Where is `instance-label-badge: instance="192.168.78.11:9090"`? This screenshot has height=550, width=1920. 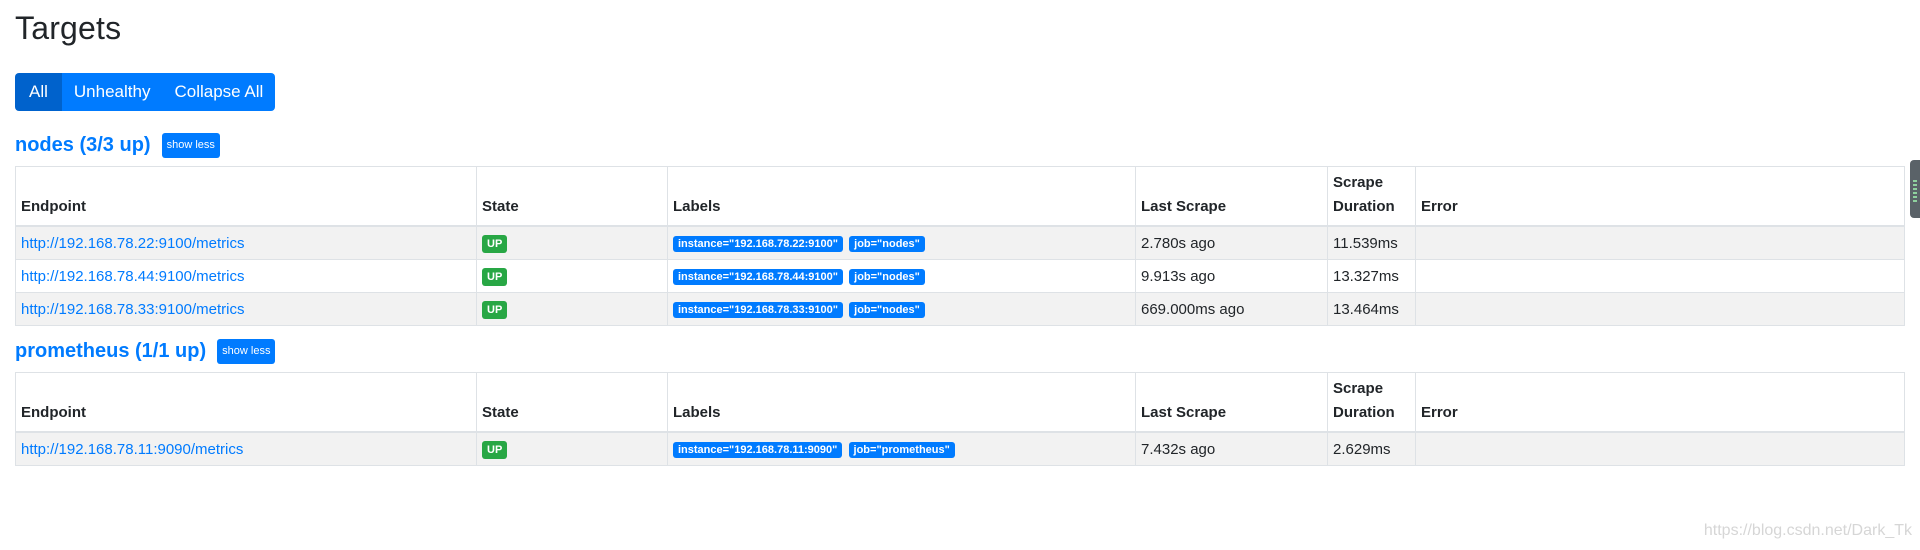
instance-label-badge: instance="192.168.78.11:9090" is located at coordinates (758, 450).